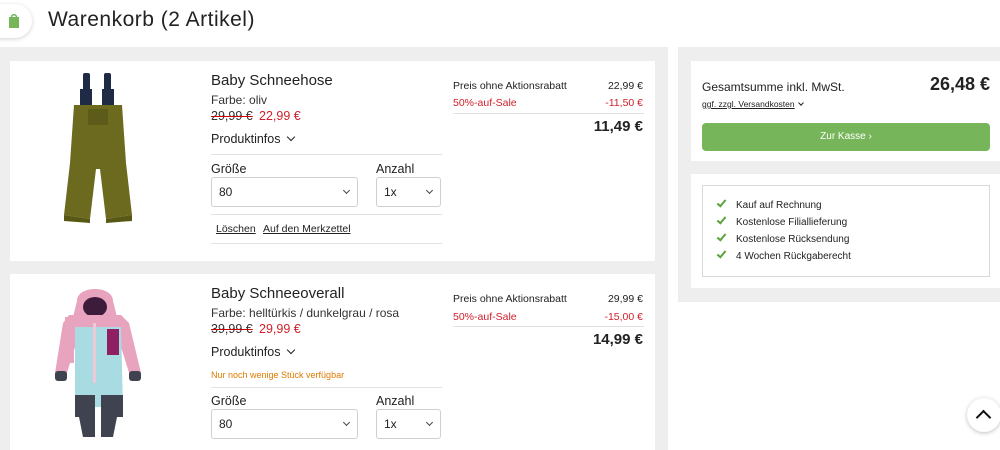 This screenshot has width=1000, height=450. What do you see at coordinates (272, 80) in the screenshot?
I see `product-name: Baby Schneehose` at bounding box center [272, 80].